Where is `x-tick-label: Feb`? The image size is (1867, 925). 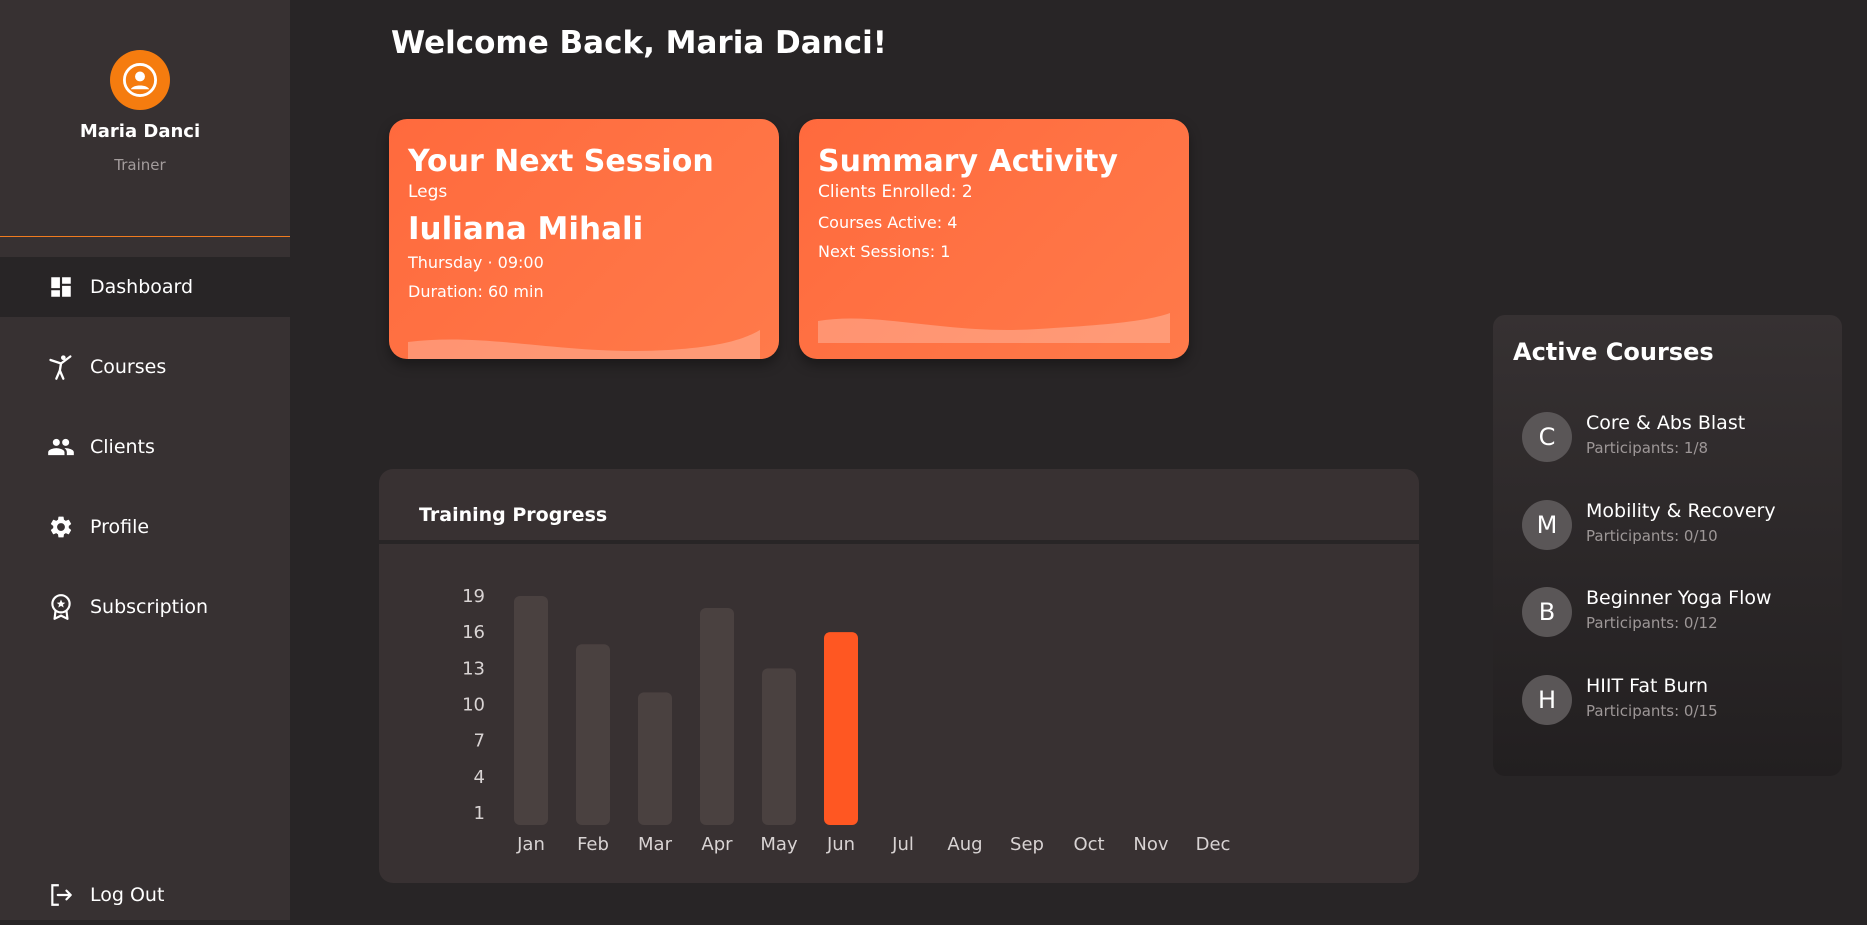
x-tick-label: Feb is located at coordinates (593, 844).